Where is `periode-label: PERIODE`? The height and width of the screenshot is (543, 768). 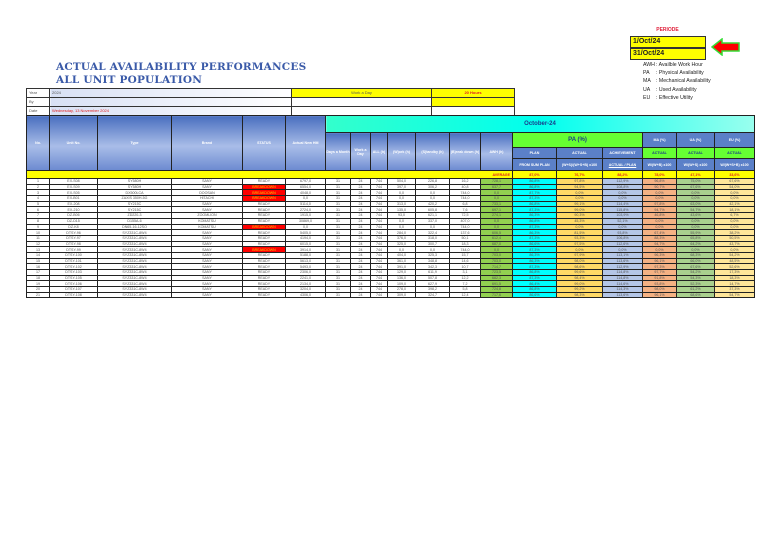
periode-label: PERIODE is located at coordinates (667, 30).